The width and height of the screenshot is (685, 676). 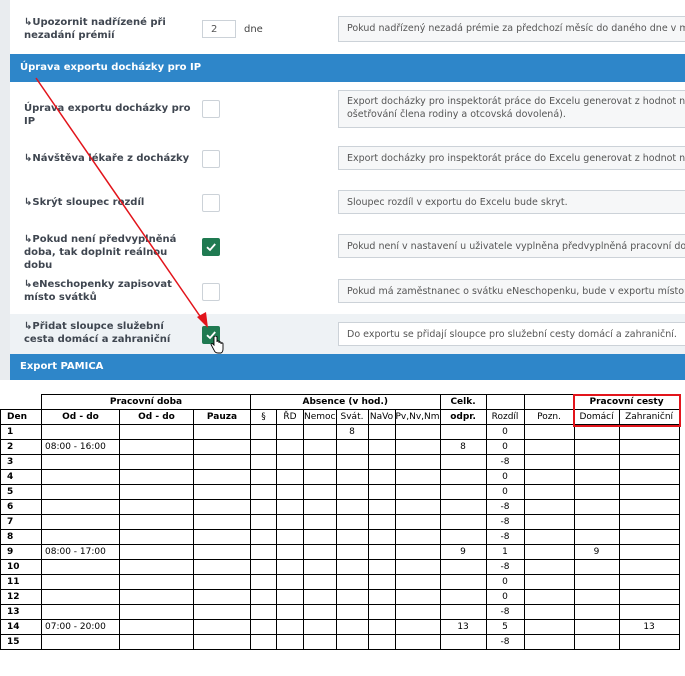 What do you see at coordinates (263, 417) in the screenshot?
I see `header-paragraph: §` at bounding box center [263, 417].